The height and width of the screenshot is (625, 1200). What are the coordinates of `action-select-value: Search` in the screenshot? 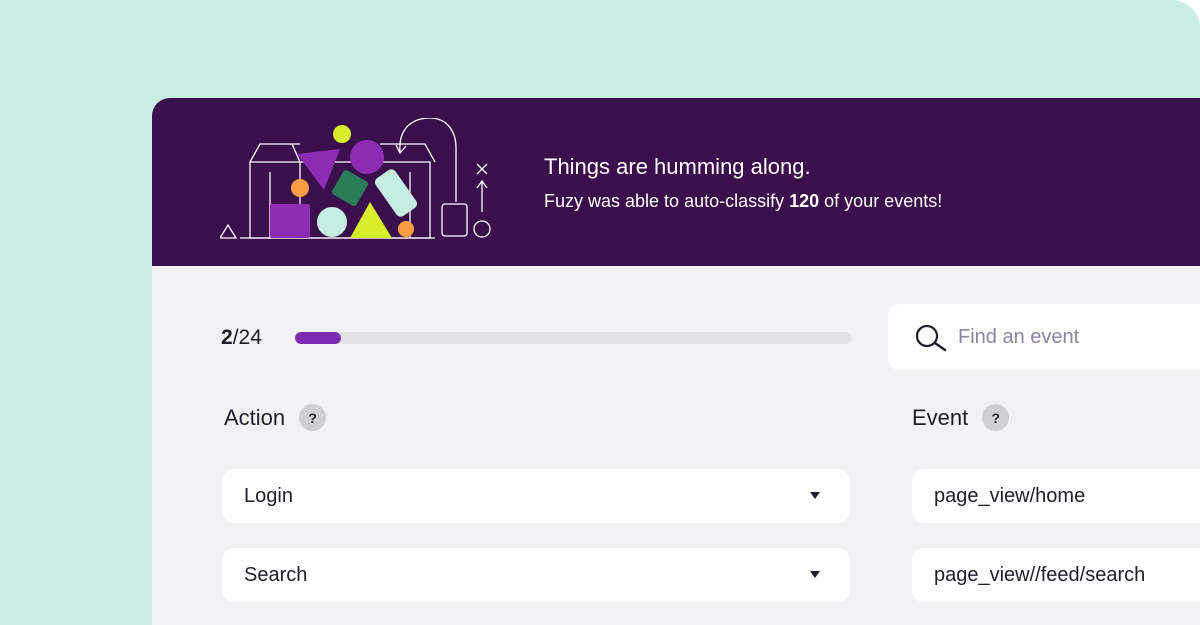 It's located at (276, 575).